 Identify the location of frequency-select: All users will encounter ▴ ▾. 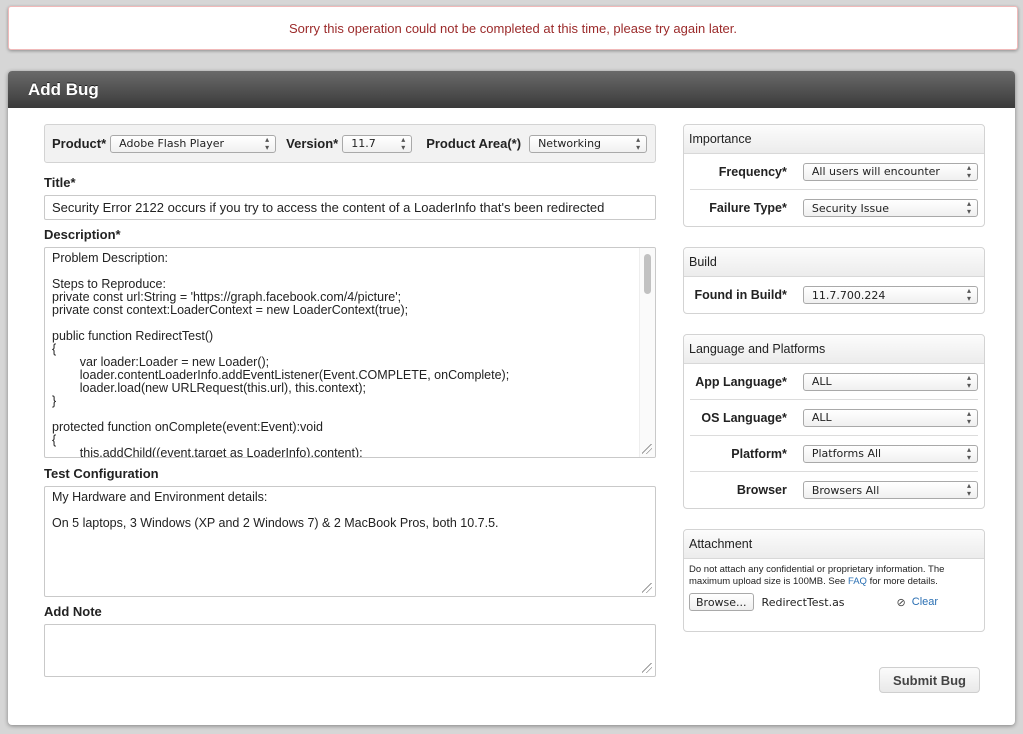
(890, 171).